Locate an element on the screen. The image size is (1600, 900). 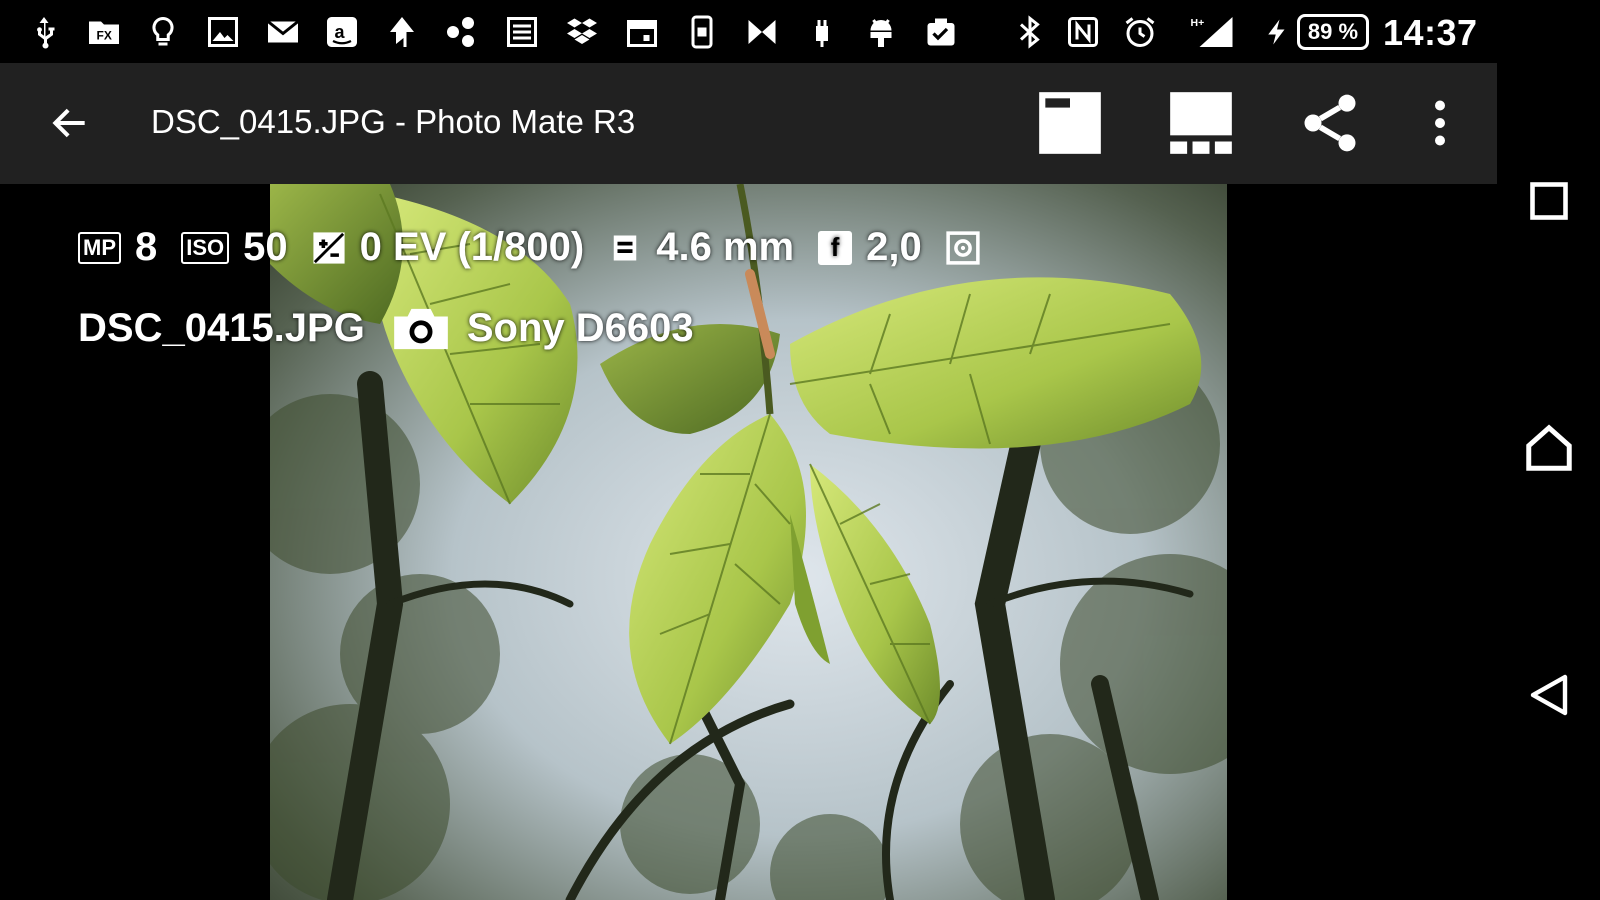
status-bar: FX a H+ 89 % 14:37 is located at coordinates (800, 31).